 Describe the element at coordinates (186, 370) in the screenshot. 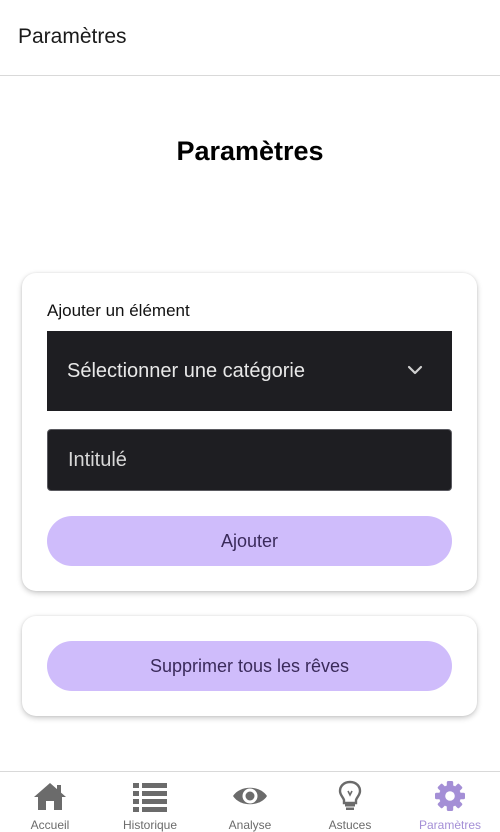

I see `category-select-value: Sélectionner une catégorie` at that location.